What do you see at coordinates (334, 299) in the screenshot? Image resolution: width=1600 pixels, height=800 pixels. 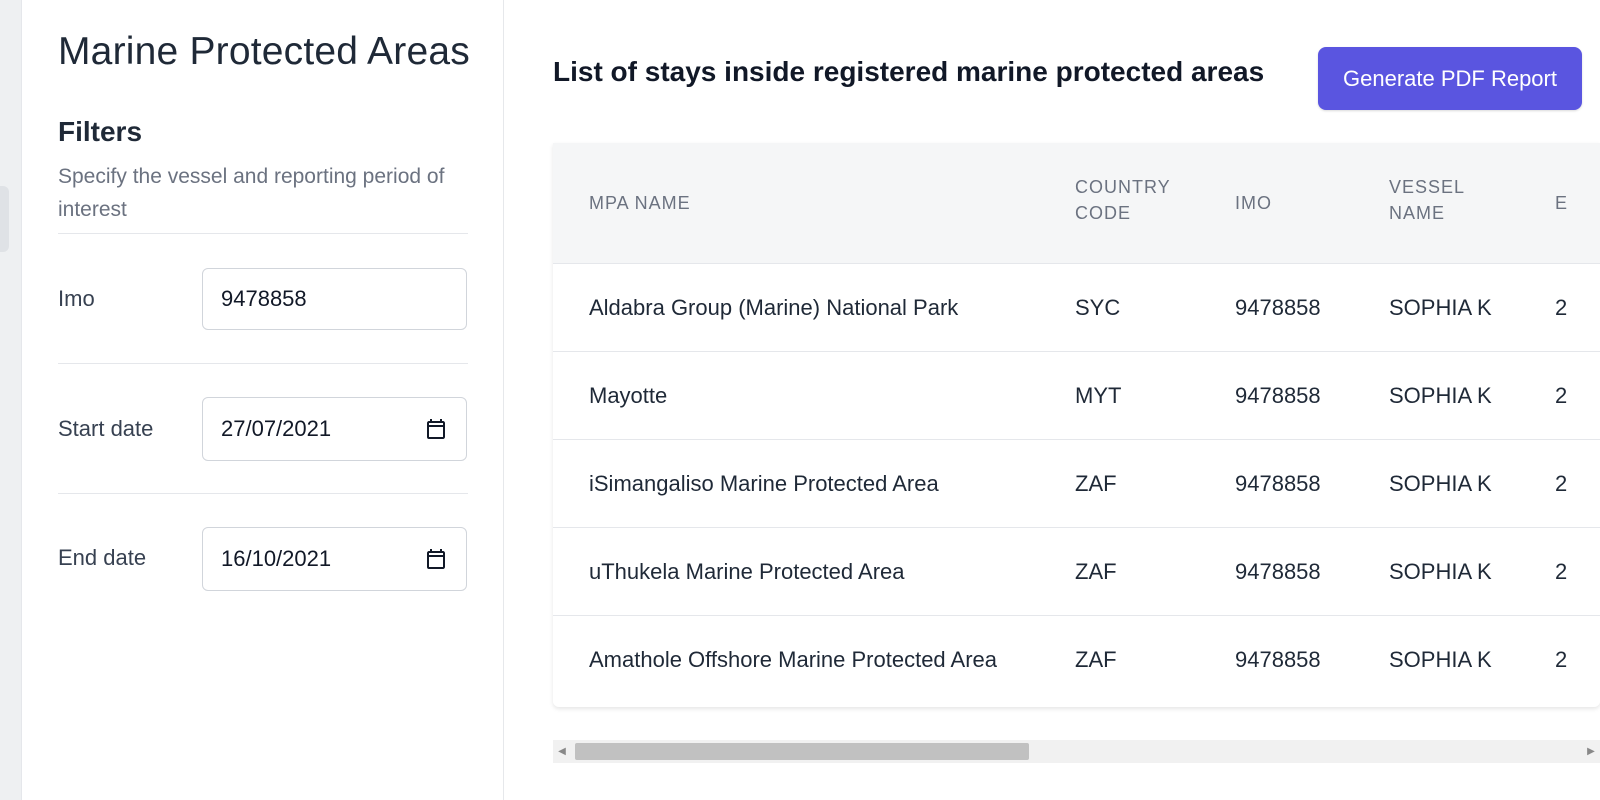 I see `imo-input: 9478858` at bounding box center [334, 299].